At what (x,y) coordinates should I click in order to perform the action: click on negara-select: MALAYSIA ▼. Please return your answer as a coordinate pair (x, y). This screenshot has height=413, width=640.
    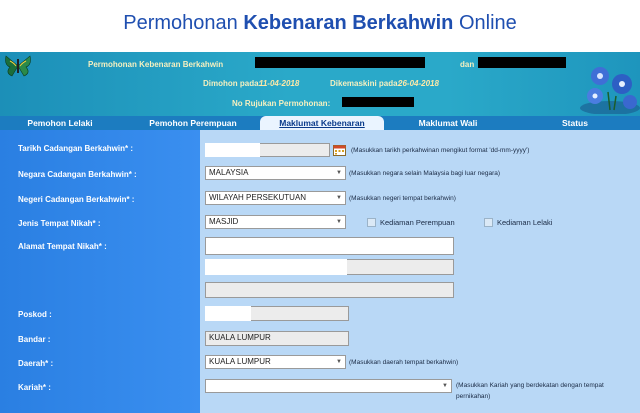
    Looking at the image, I should click on (275, 173).